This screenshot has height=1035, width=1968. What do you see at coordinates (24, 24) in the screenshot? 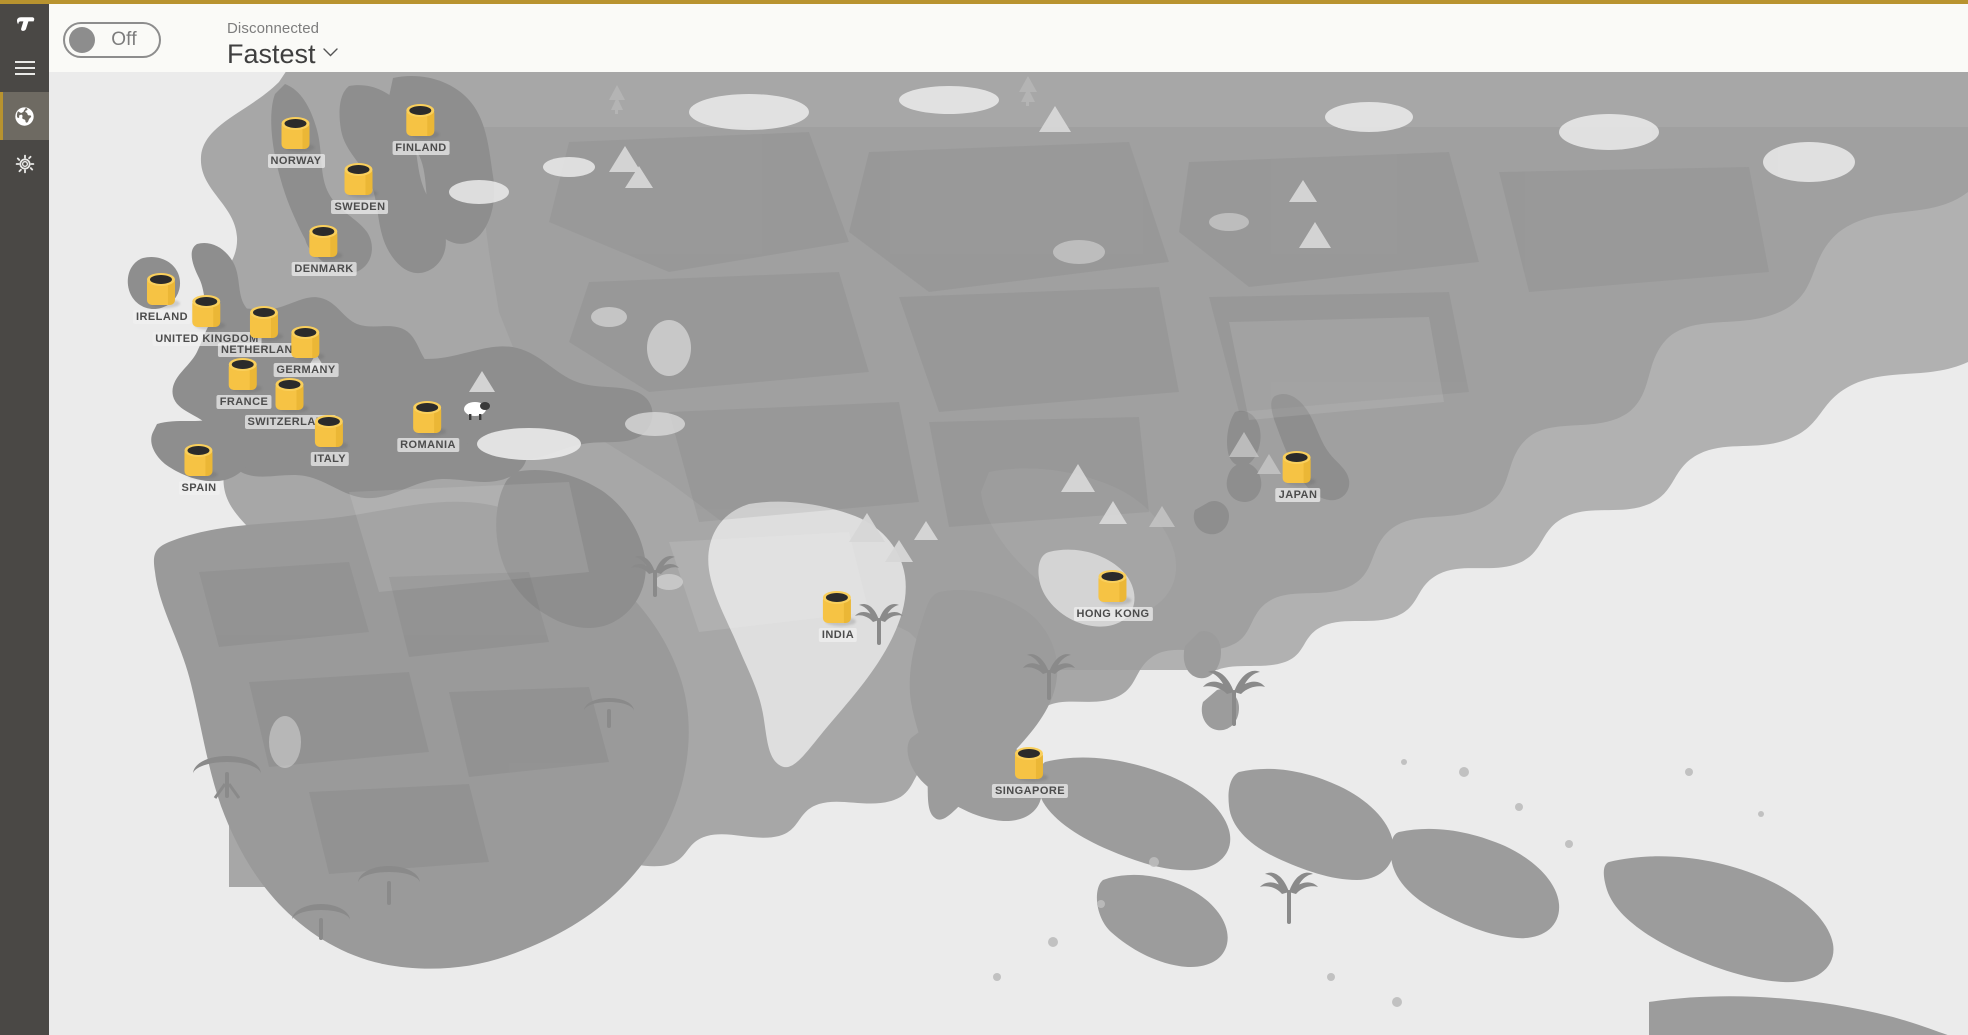
I see `app-logo` at bounding box center [24, 24].